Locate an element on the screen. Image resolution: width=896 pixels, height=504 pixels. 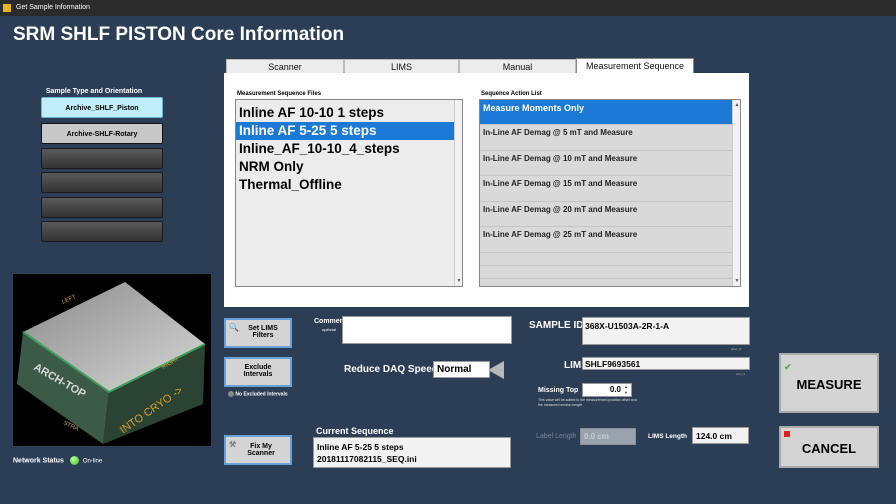
list-item: In-Line AF Demag @ 10 mT and Measure is located at coordinates (610, 163).